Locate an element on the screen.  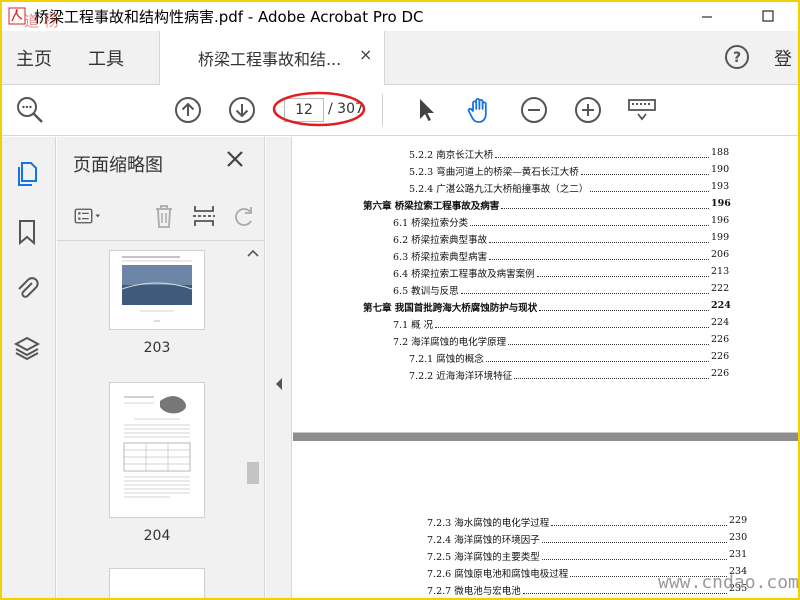
toc-entry: 5.2.2 南京长江大桥 is located at coordinates (451, 154).